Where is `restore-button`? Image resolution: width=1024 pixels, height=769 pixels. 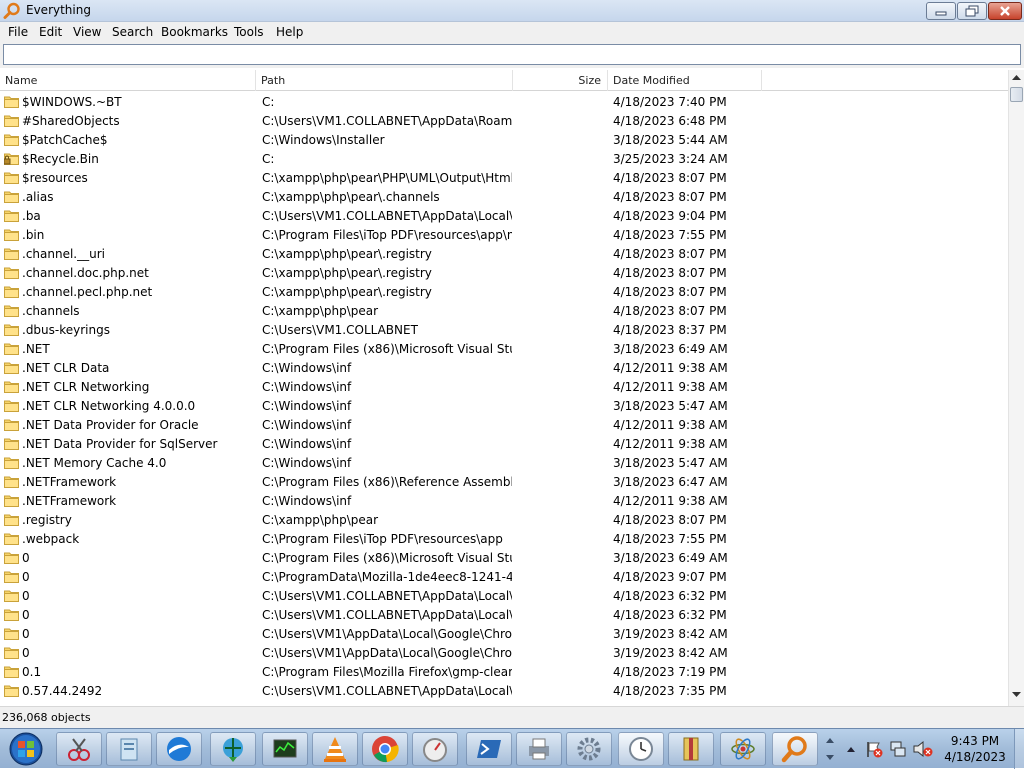
restore-button is located at coordinates (972, 11).